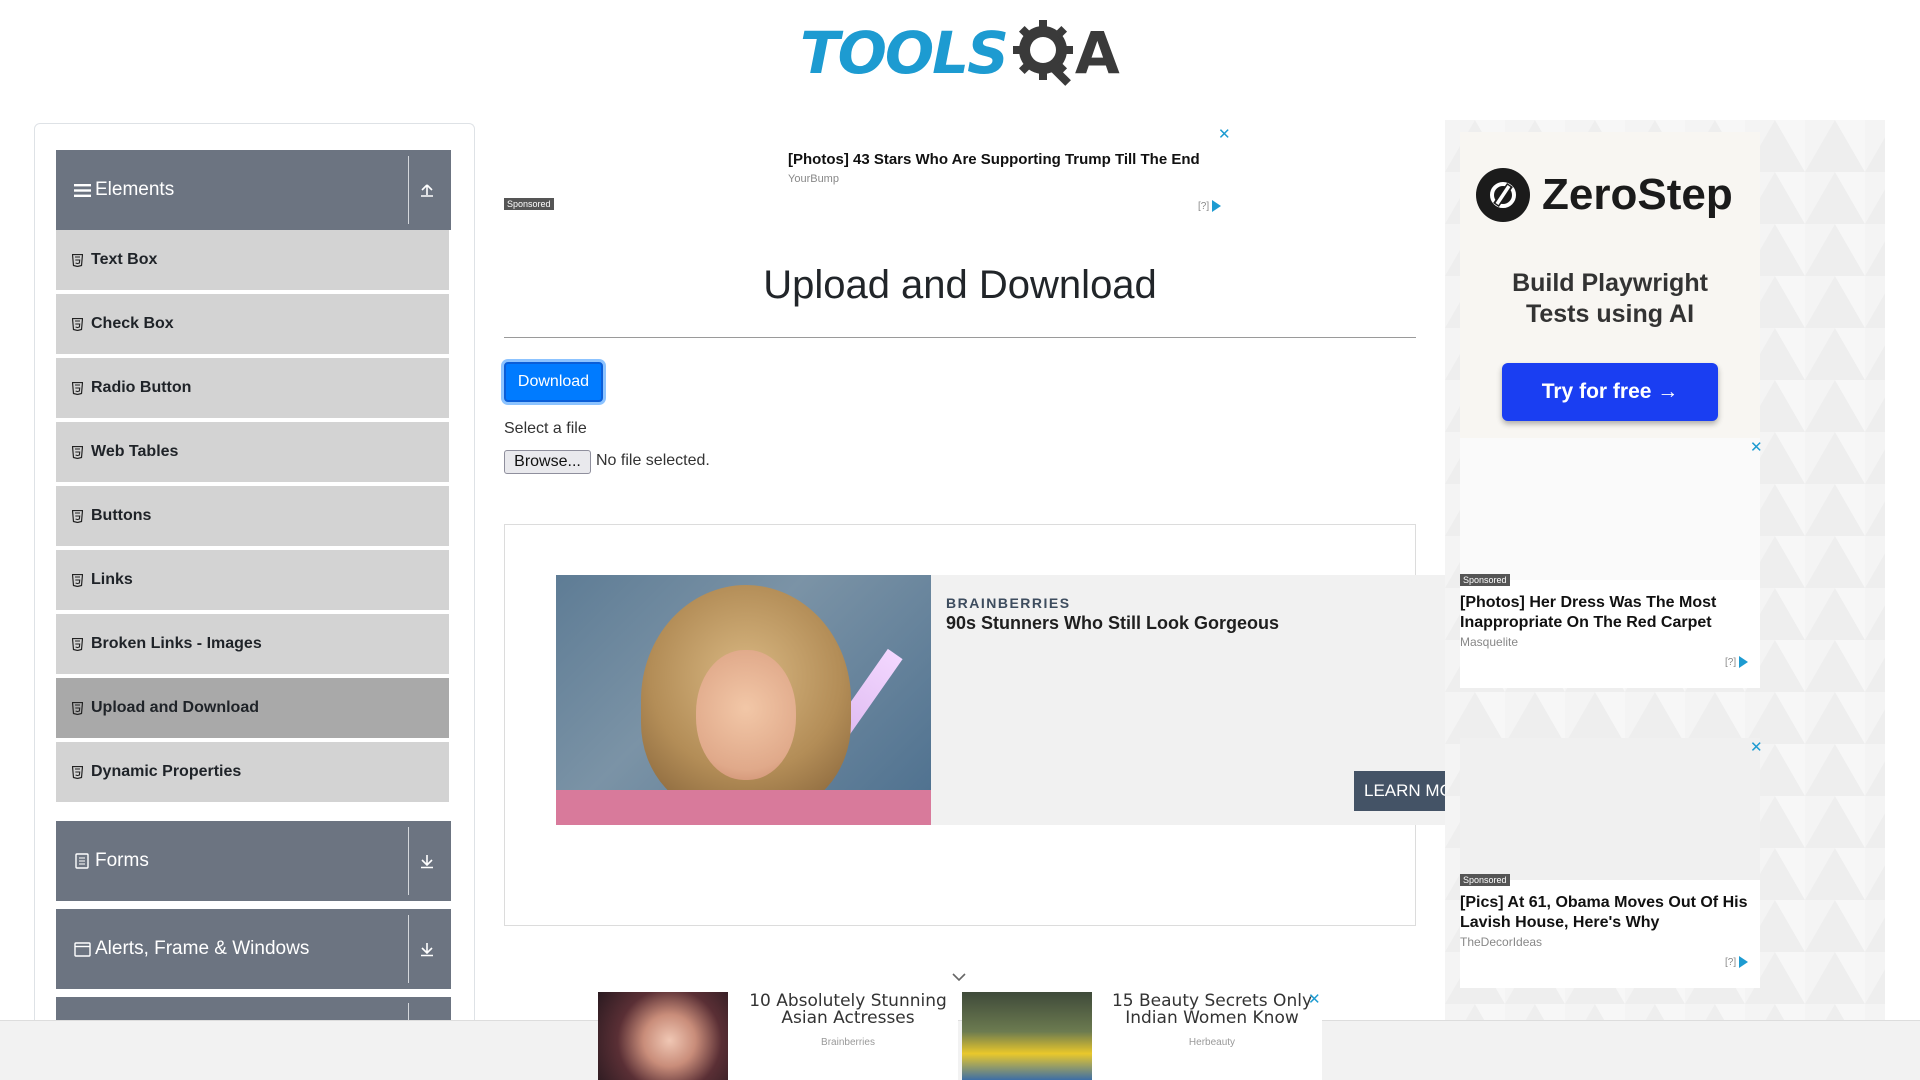 The height and width of the screenshot is (1080, 1920). I want to click on learn-more-button: LEARN MORE, so click(1400, 791).